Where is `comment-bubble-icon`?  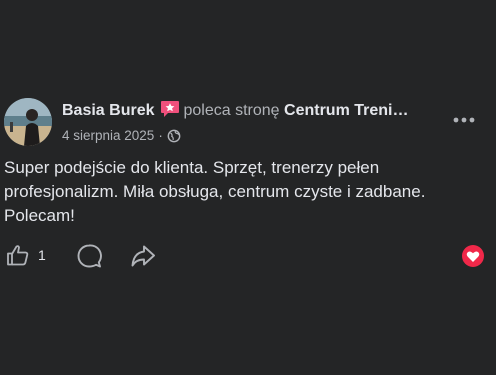
comment-bubble-icon is located at coordinates (89, 256).